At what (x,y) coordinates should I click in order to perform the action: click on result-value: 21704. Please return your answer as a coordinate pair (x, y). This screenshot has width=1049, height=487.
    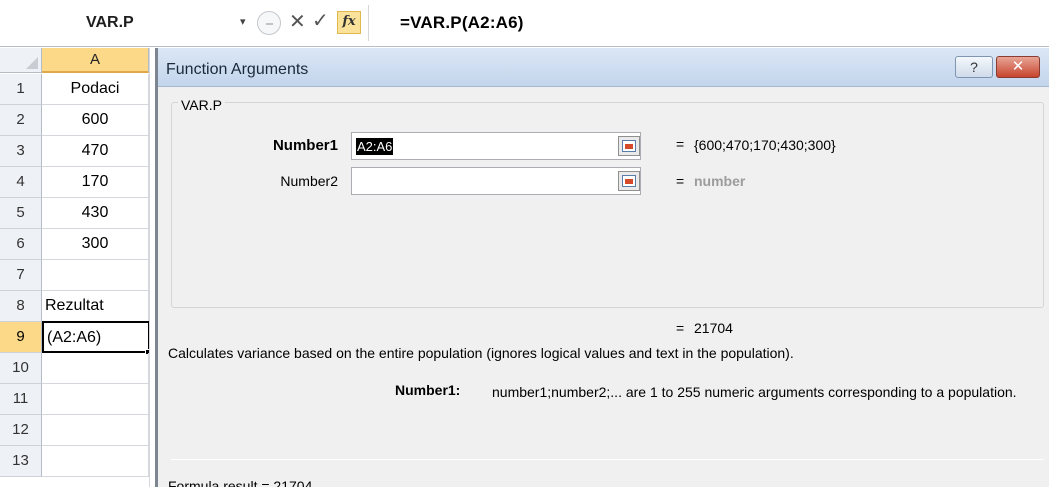
    Looking at the image, I should click on (713, 328).